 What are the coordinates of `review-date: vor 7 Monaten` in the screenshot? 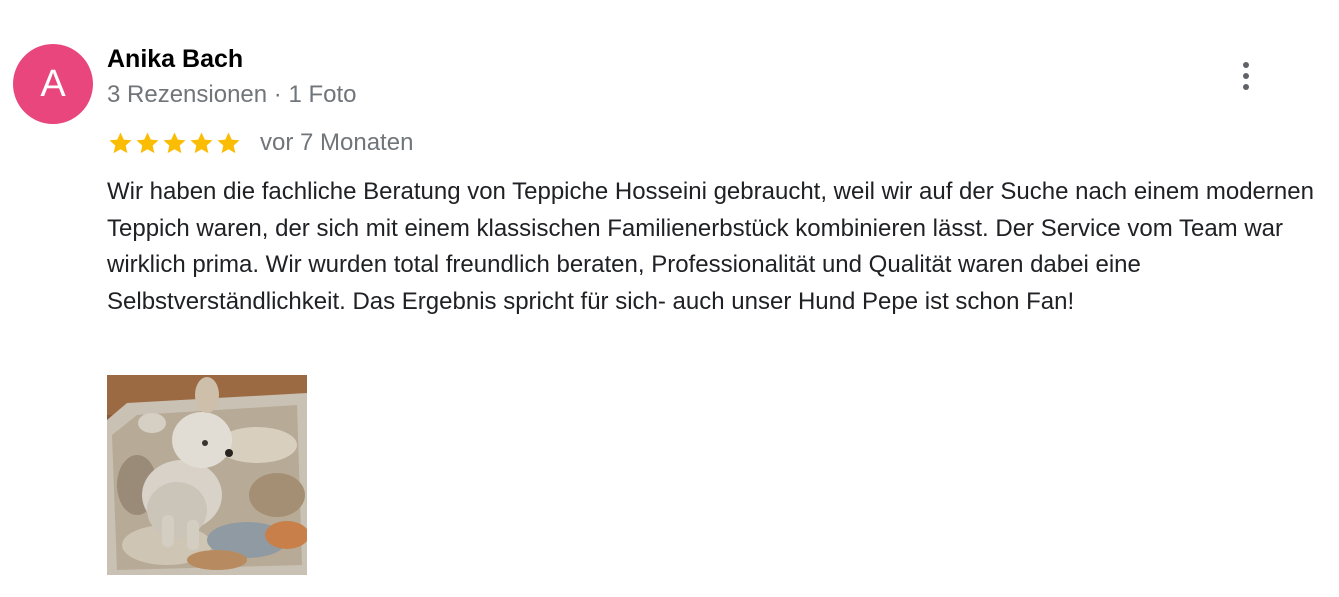 It's located at (337, 142).